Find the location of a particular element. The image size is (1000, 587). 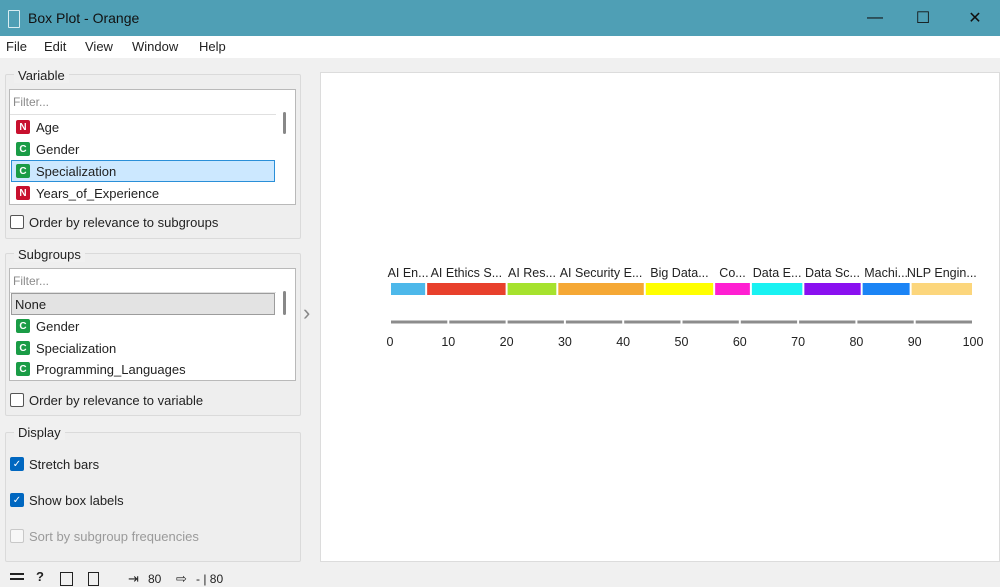

list-item-label: None is located at coordinates (31, 304).